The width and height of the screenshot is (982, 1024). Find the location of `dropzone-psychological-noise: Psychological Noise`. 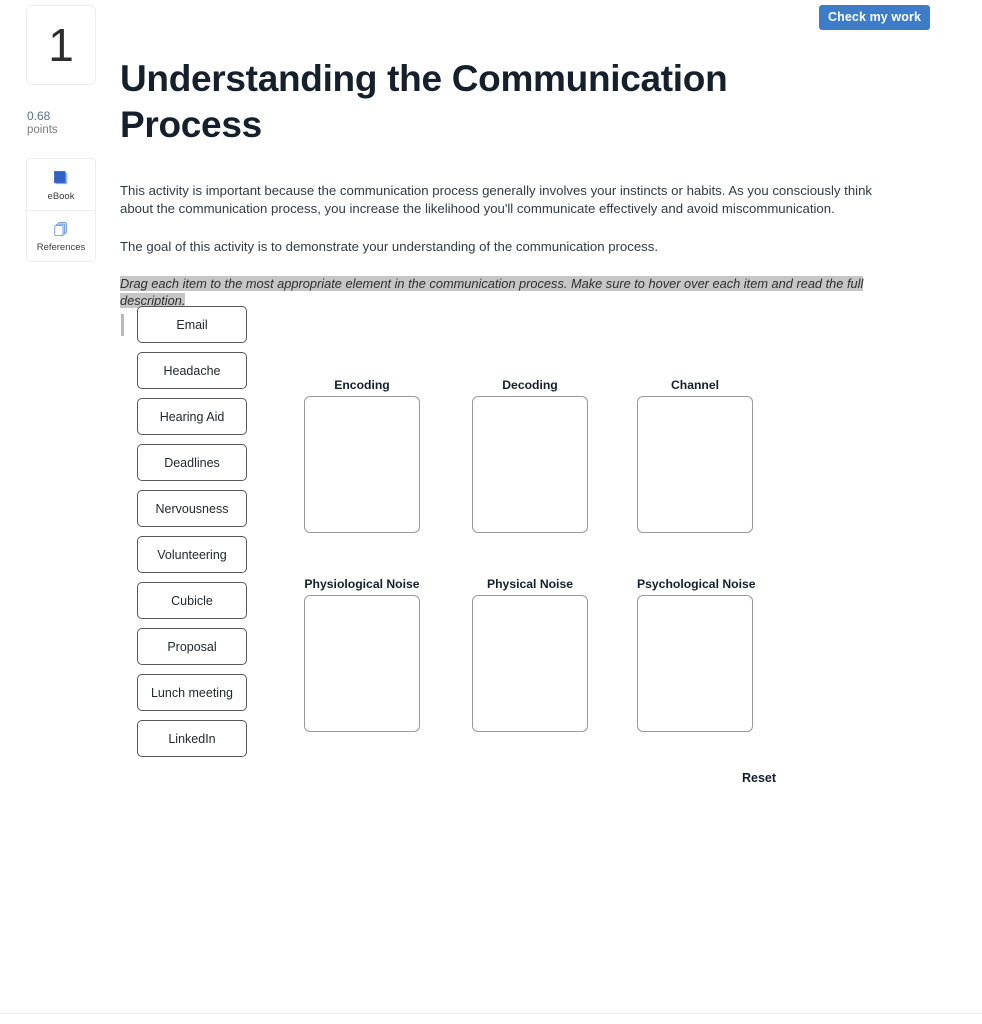

dropzone-psychological-noise: Psychological Noise is located at coordinates (696, 654).